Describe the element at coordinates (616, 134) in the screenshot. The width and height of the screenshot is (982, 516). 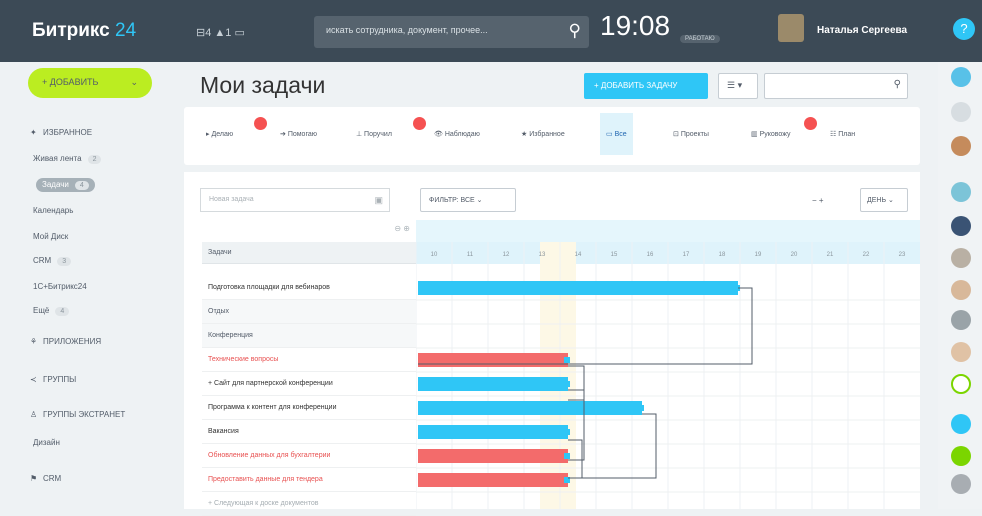
I see `tab-all: ▭ Все` at that location.